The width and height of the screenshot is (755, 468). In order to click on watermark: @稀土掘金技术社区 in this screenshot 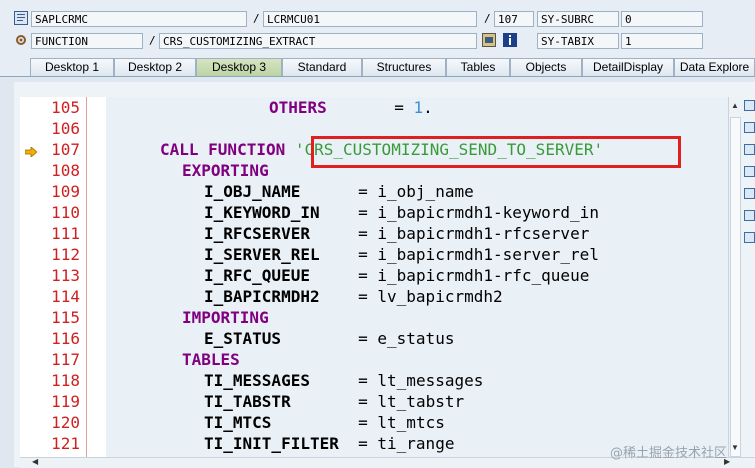, I will do `click(669, 453)`.